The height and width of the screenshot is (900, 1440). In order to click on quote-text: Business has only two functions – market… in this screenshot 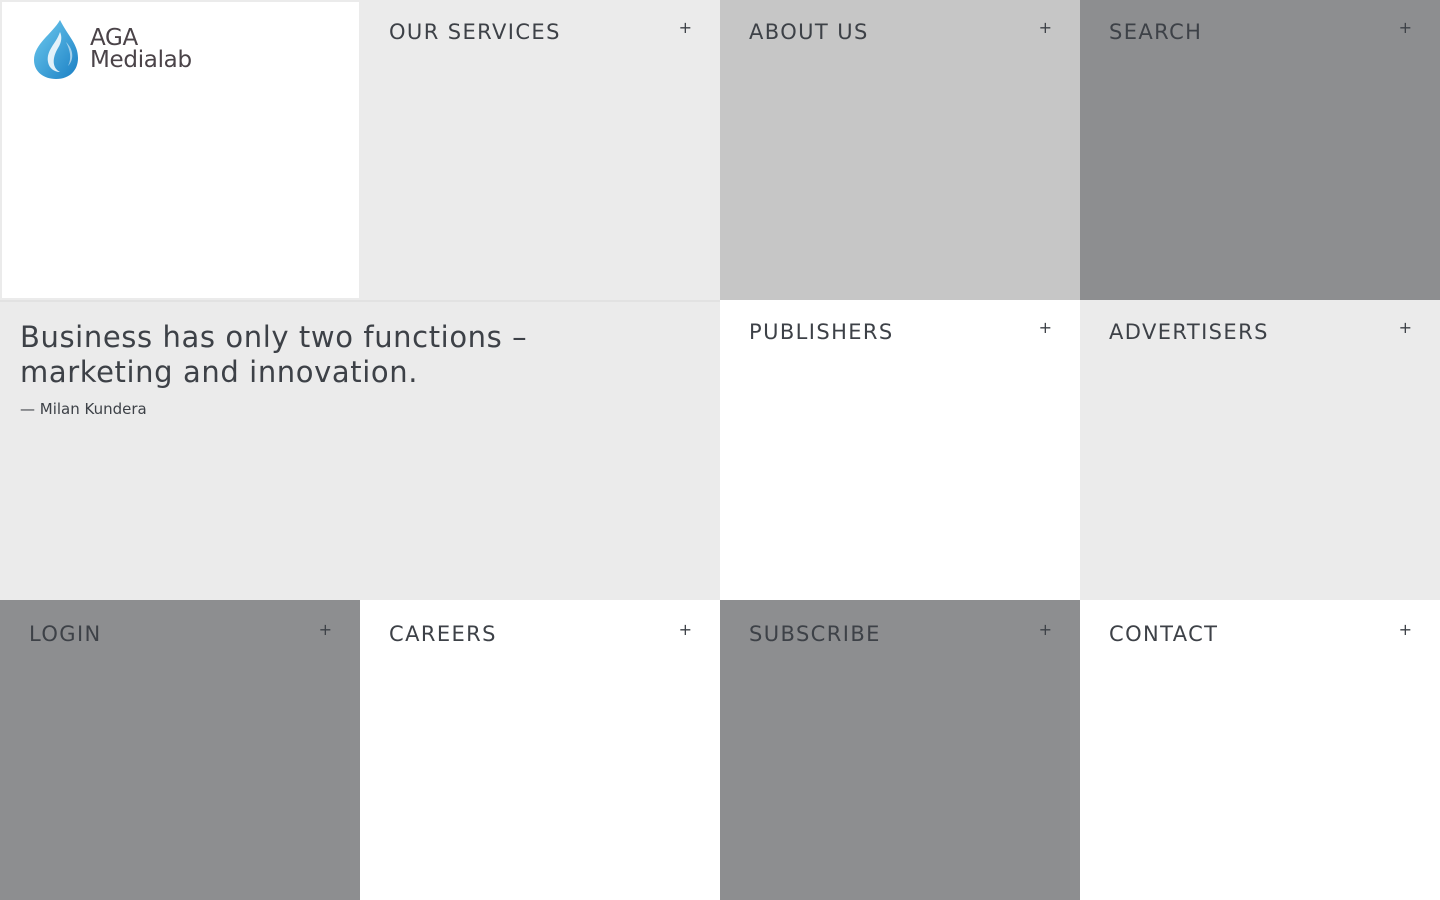, I will do `click(274, 354)`.